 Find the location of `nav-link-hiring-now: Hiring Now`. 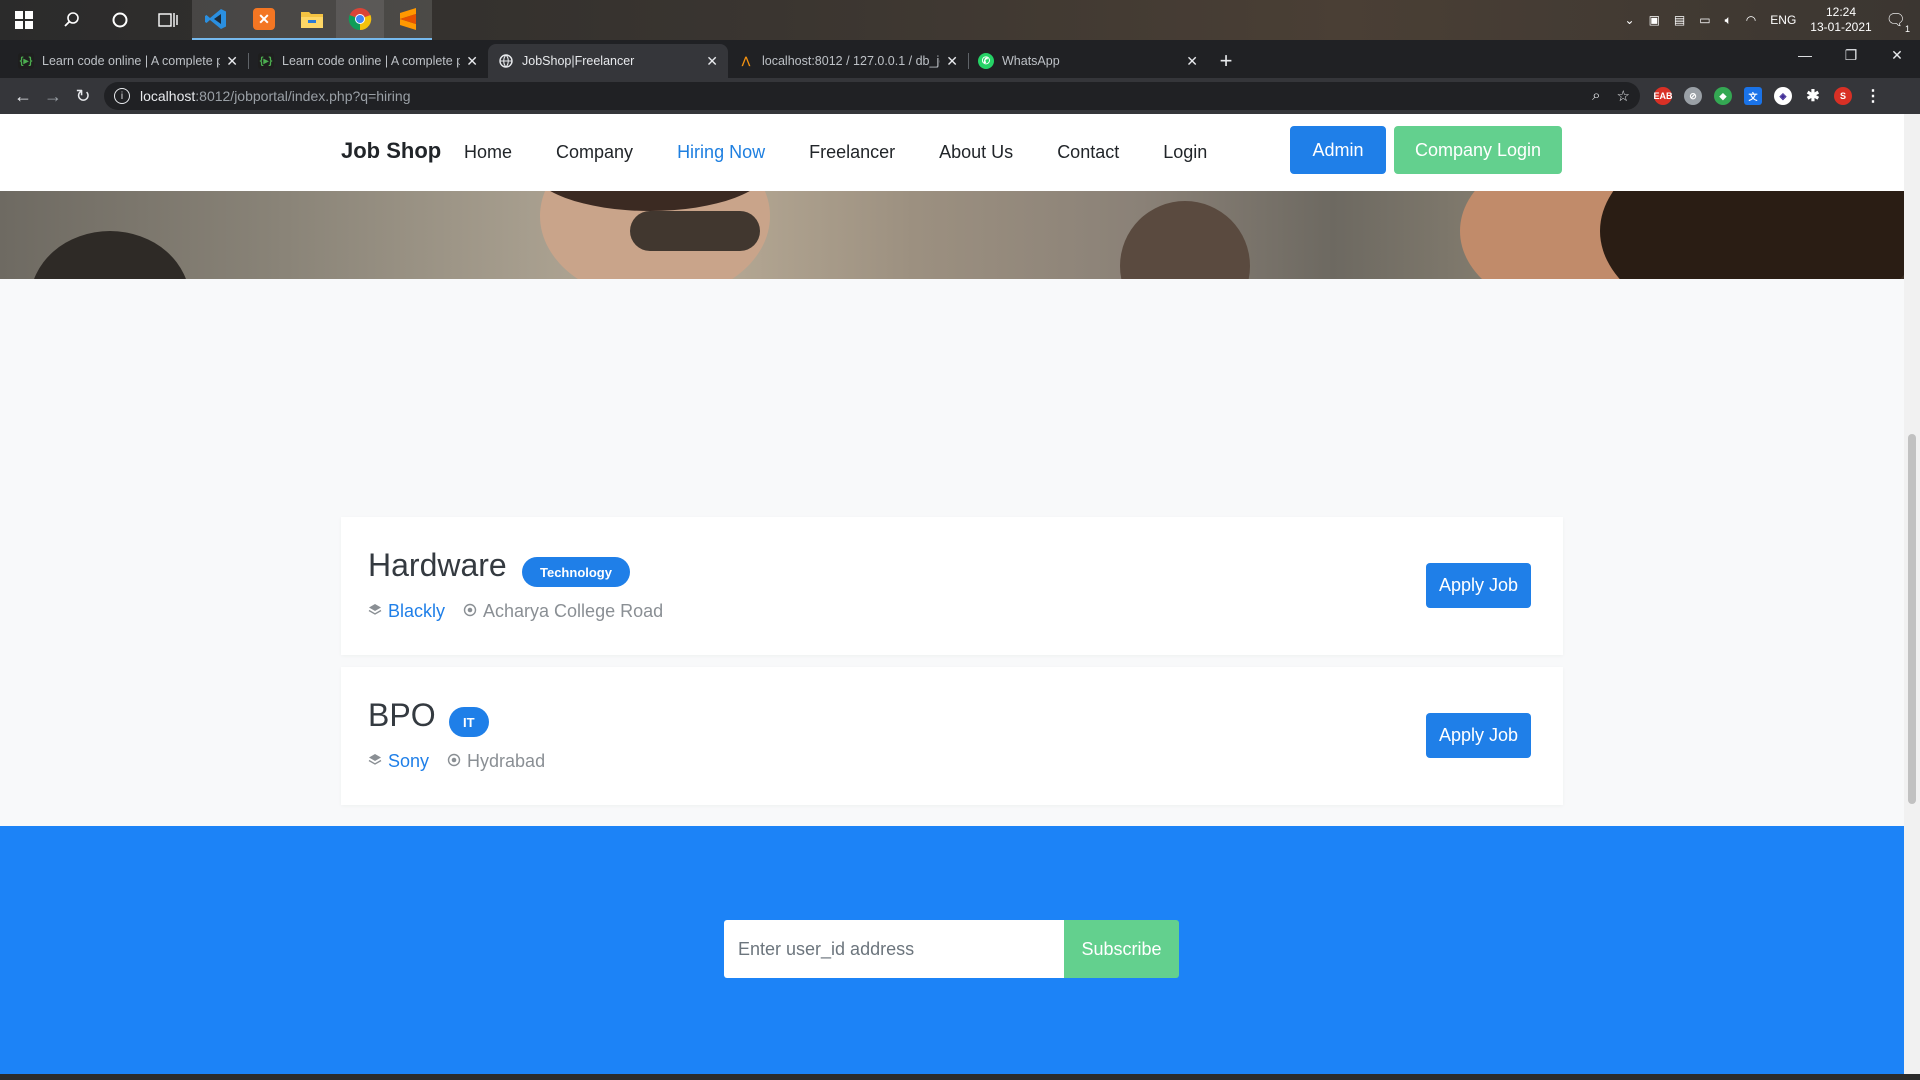

nav-link-hiring-now: Hiring Now is located at coordinates (721, 152).